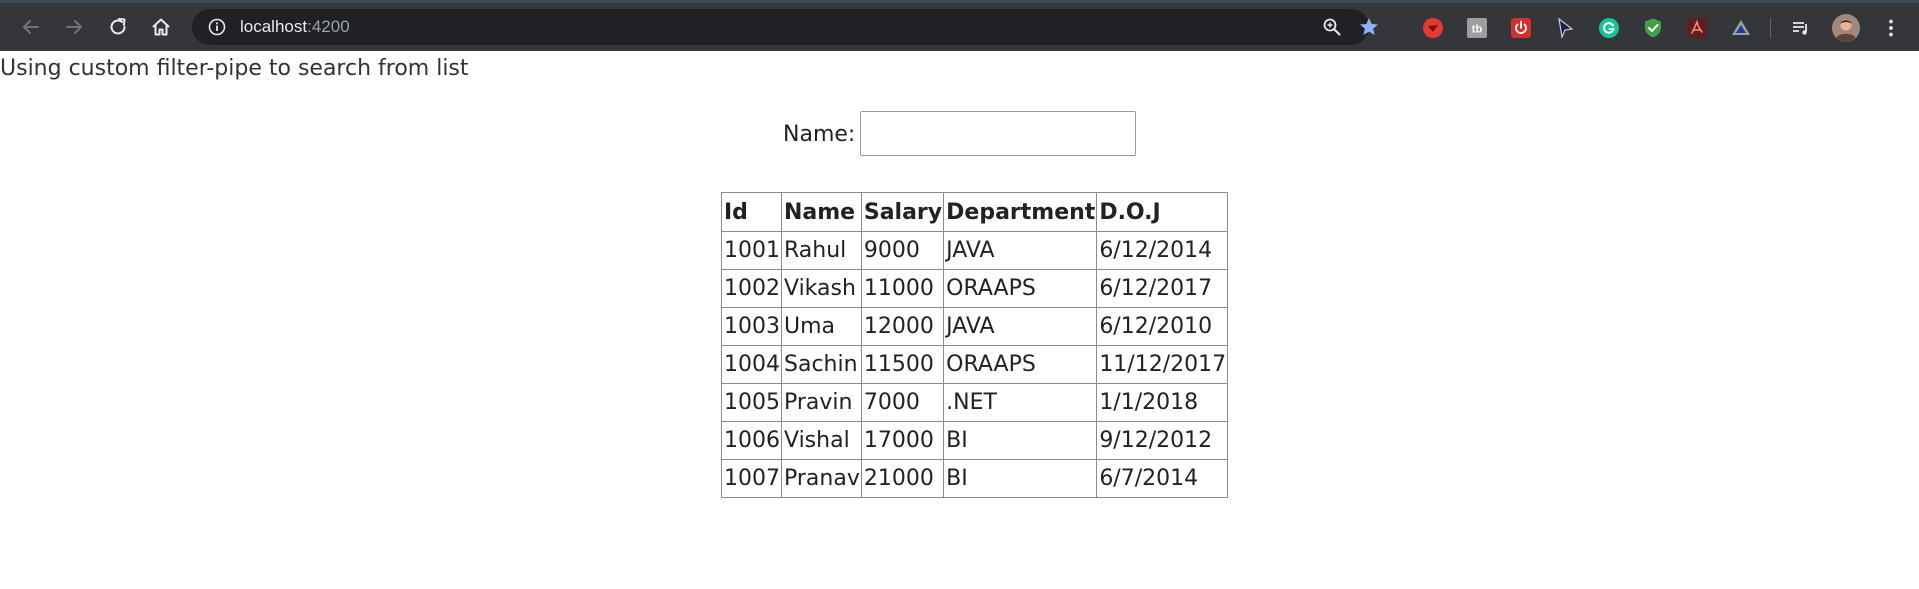  I want to click on table-header-row: Id Name Salary Department D.O.J, so click(975, 212).